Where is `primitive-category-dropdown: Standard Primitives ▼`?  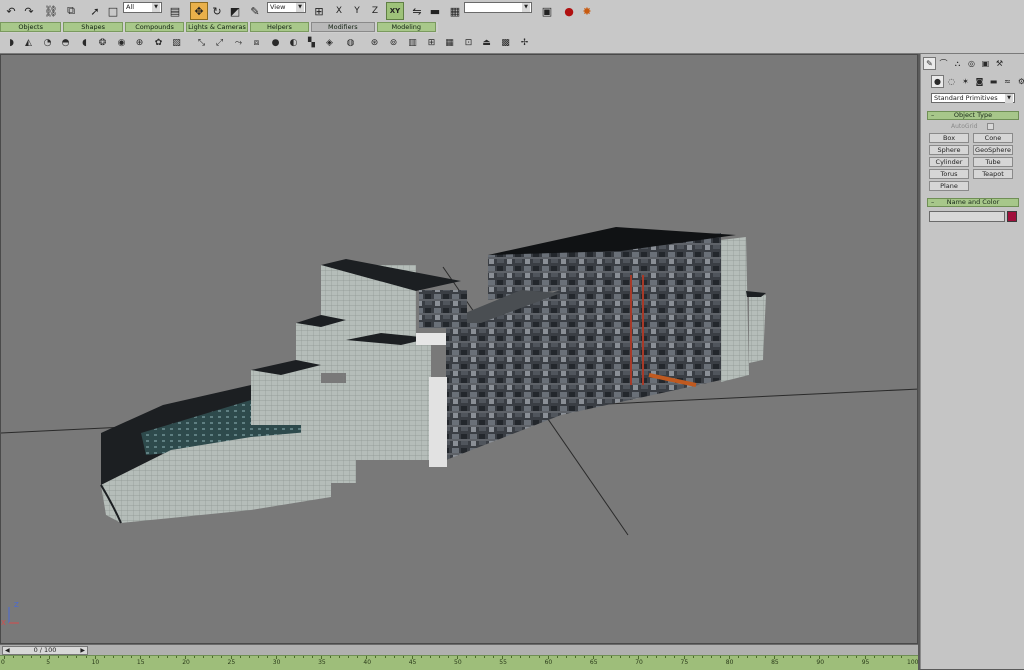
primitive-category-dropdown: Standard Primitives ▼ is located at coordinates (973, 98).